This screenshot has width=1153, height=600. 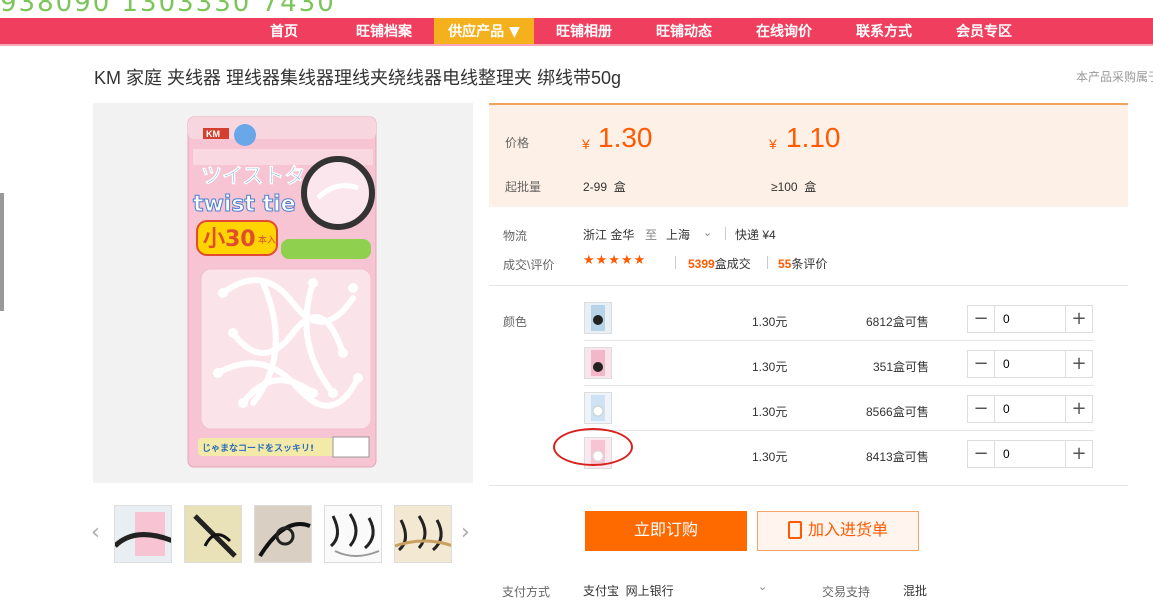 I want to click on thumbnail-5-image, so click(x=423, y=534).